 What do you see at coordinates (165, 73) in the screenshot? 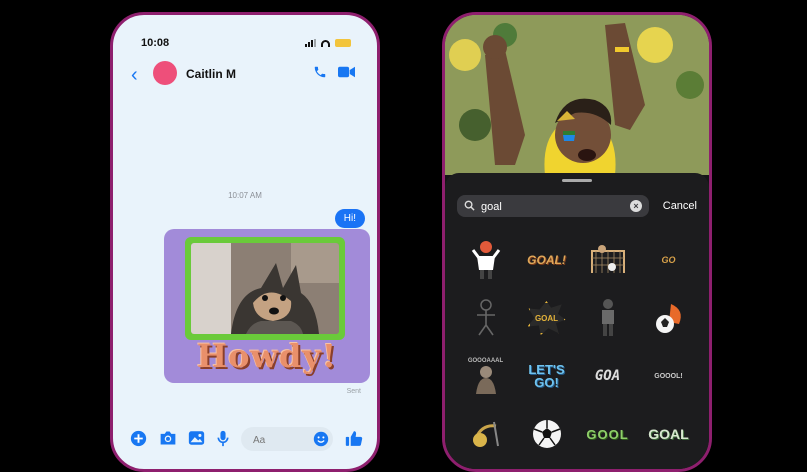
I see `contact-avatar` at bounding box center [165, 73].